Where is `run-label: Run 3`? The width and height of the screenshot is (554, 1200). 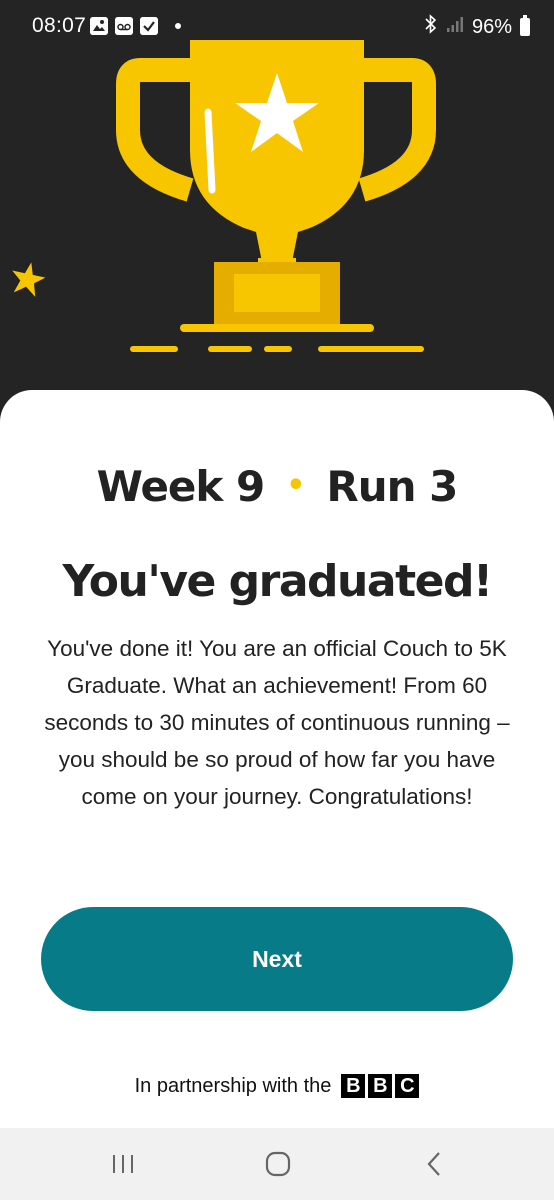
run-label: Run 3 is located at coordinates (392, 486).